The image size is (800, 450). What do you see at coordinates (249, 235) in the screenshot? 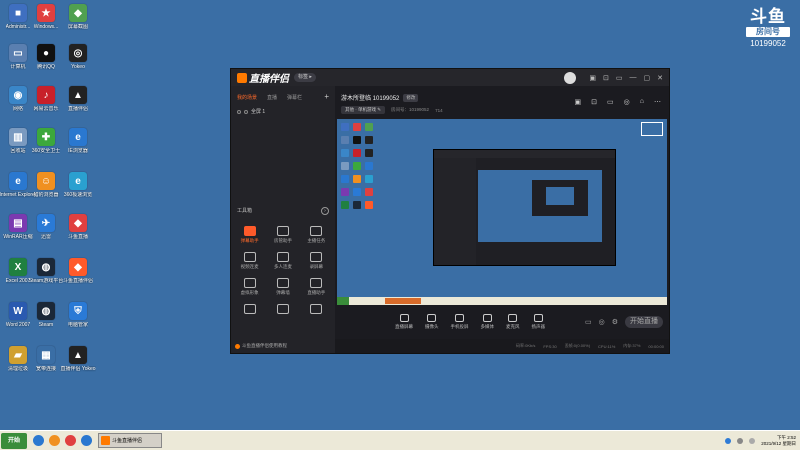
I see `toolbox-item: 弹幕助手` at bounding box center [249, 235].